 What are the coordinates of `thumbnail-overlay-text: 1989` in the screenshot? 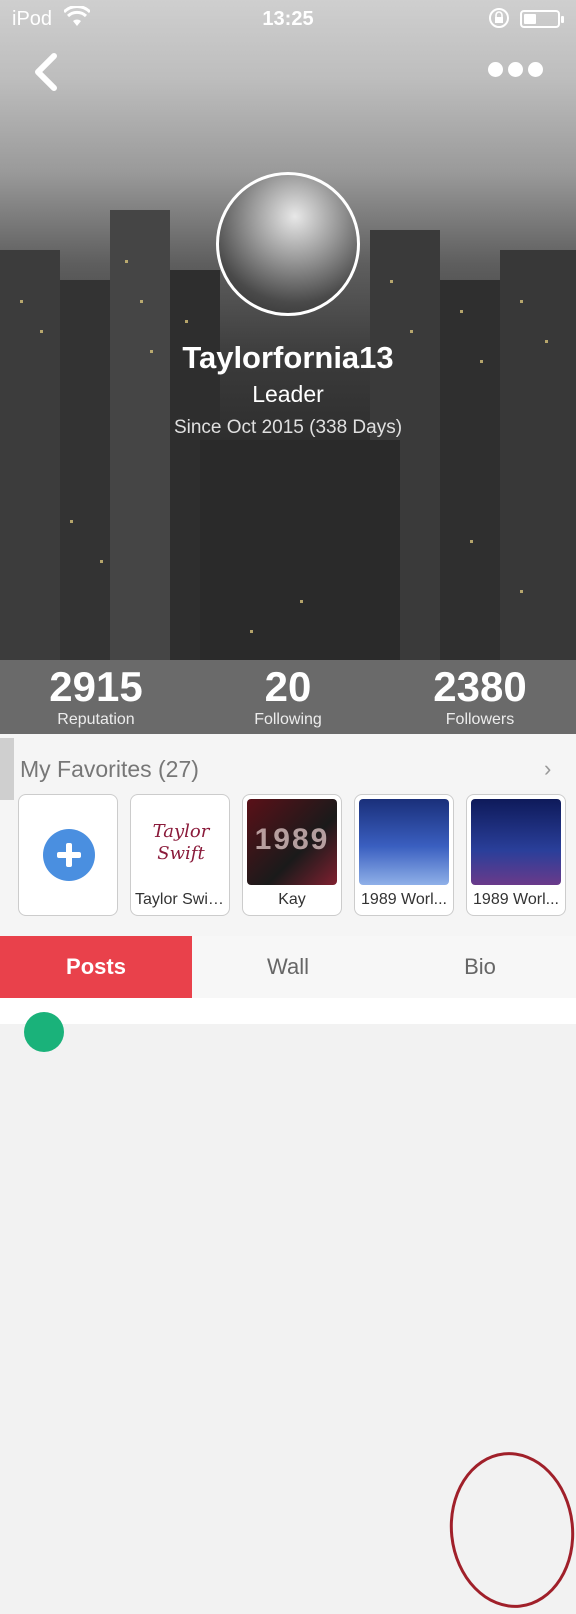 It's located at (292, 839).